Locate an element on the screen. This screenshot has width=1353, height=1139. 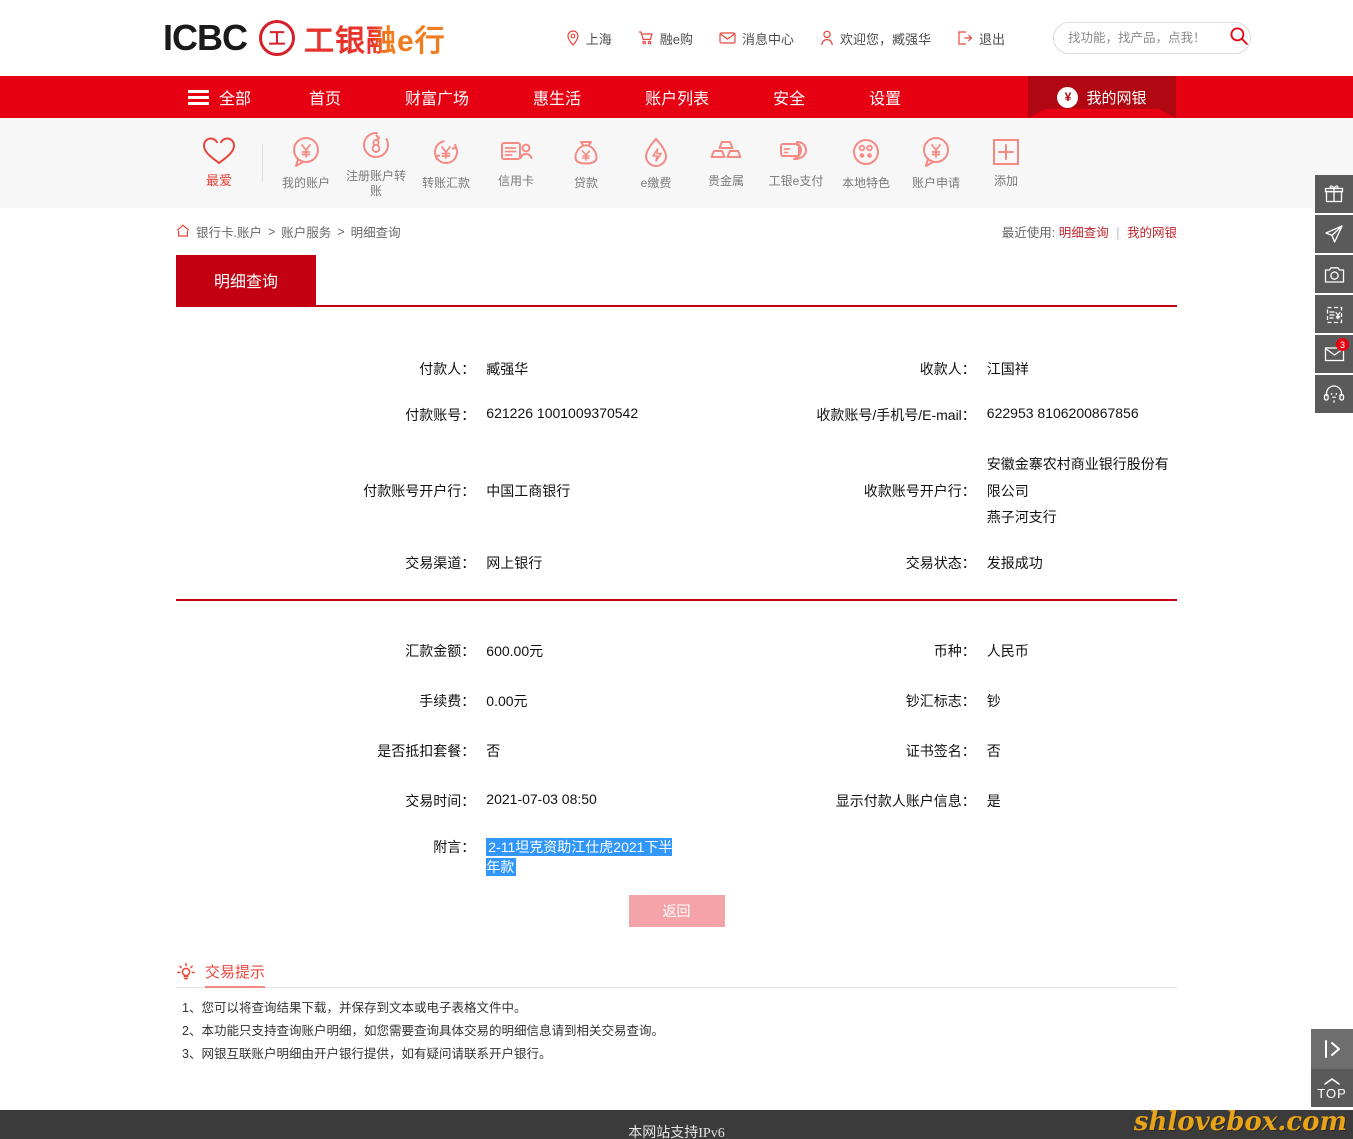
field-label: 付款账号： is located at coordinates (440, 415).